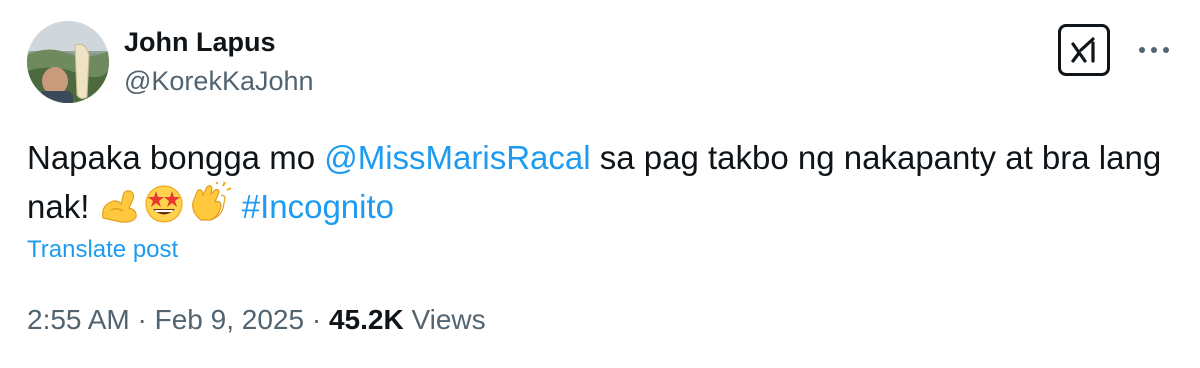  I want to click on post-time: 2:55 AM, so click(78, 319).